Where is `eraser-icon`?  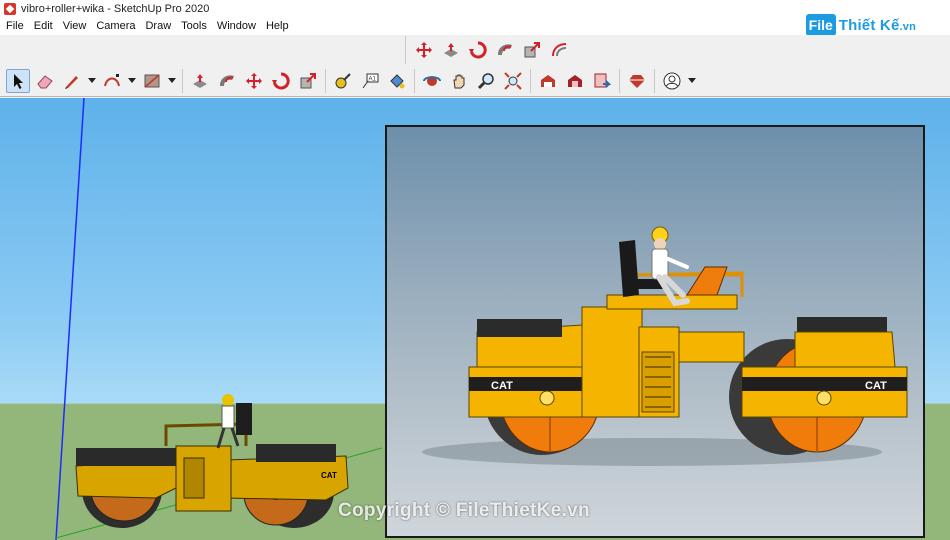
eraser-icon is located at coordinates (45, 81).